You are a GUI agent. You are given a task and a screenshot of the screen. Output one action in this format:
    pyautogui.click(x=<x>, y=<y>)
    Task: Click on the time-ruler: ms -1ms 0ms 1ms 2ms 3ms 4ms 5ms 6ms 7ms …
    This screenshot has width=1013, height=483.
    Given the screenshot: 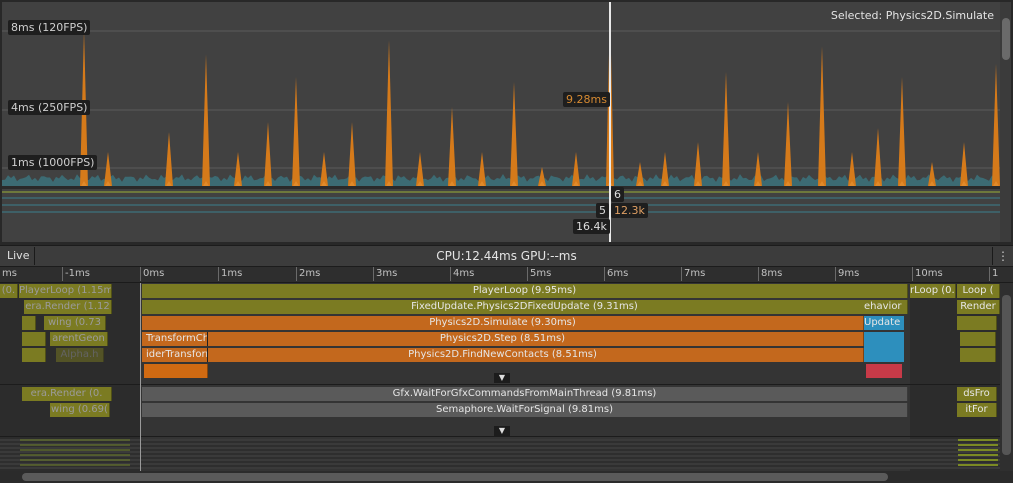 What is the action you would take?
    pyautogui.click(x=506, y=275)
    